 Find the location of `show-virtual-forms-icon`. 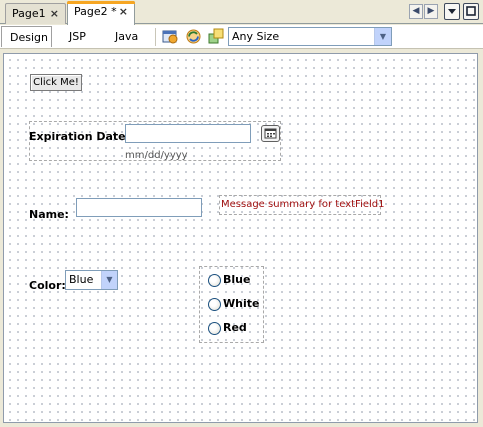

show-virtual-forms-icon is located at coordinates (216, 36).